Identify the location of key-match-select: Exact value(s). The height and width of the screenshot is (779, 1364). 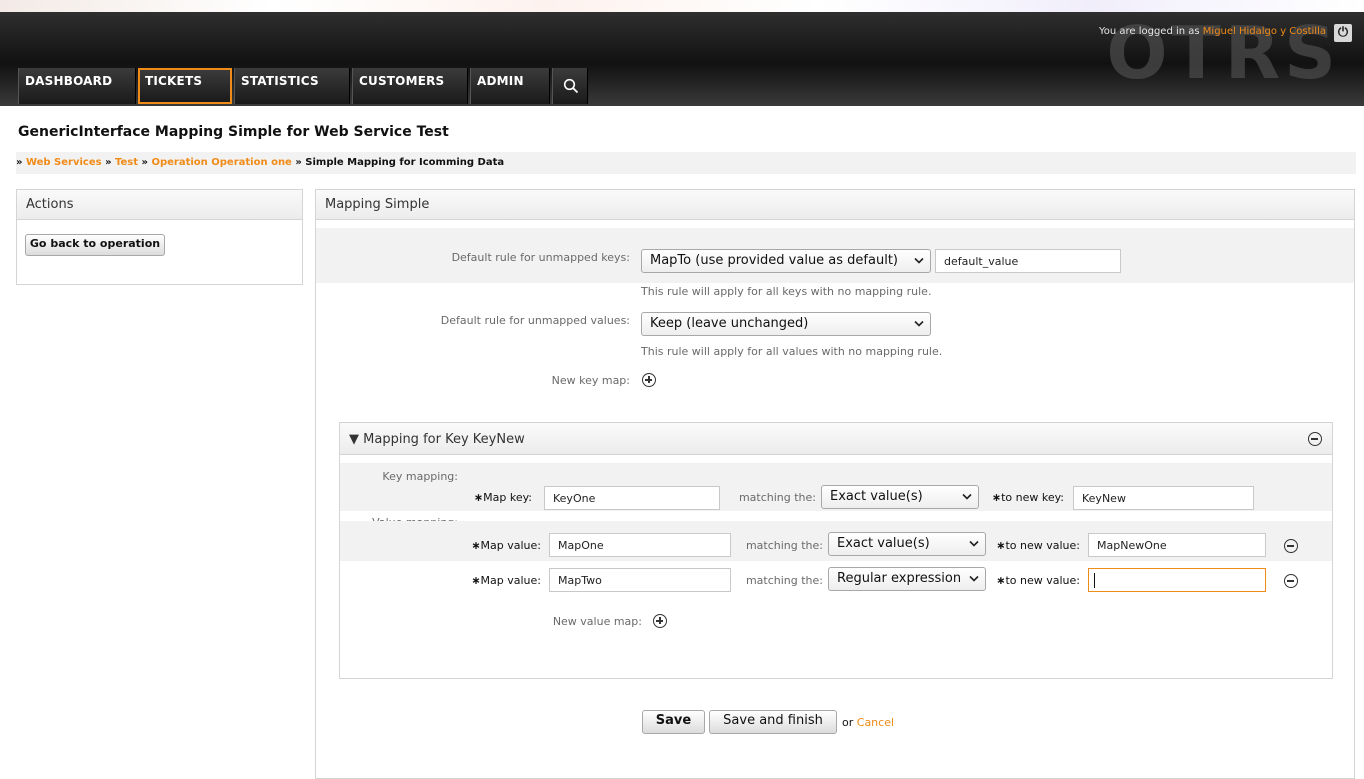
(900, 497).